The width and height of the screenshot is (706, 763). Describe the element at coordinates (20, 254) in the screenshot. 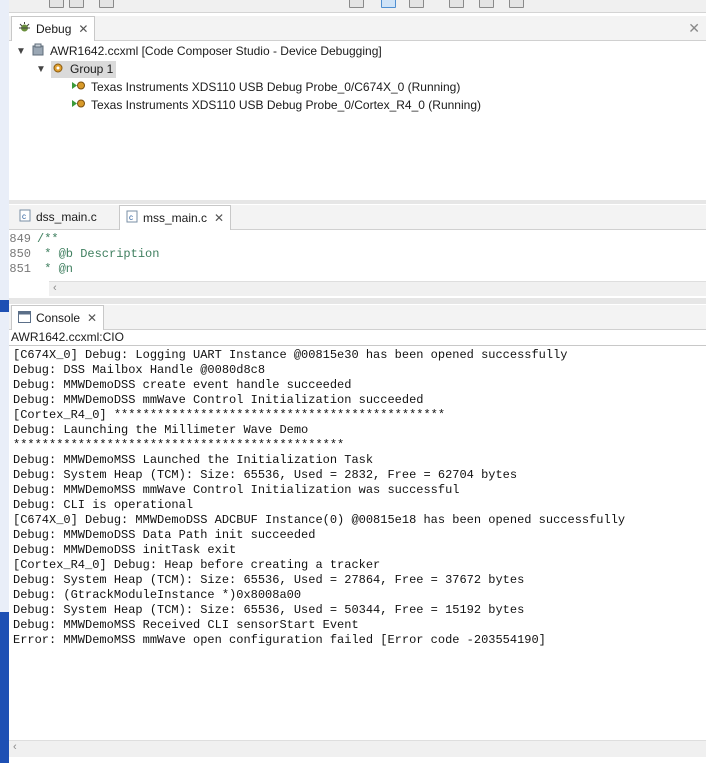

I see `line-number: 850` at that location.